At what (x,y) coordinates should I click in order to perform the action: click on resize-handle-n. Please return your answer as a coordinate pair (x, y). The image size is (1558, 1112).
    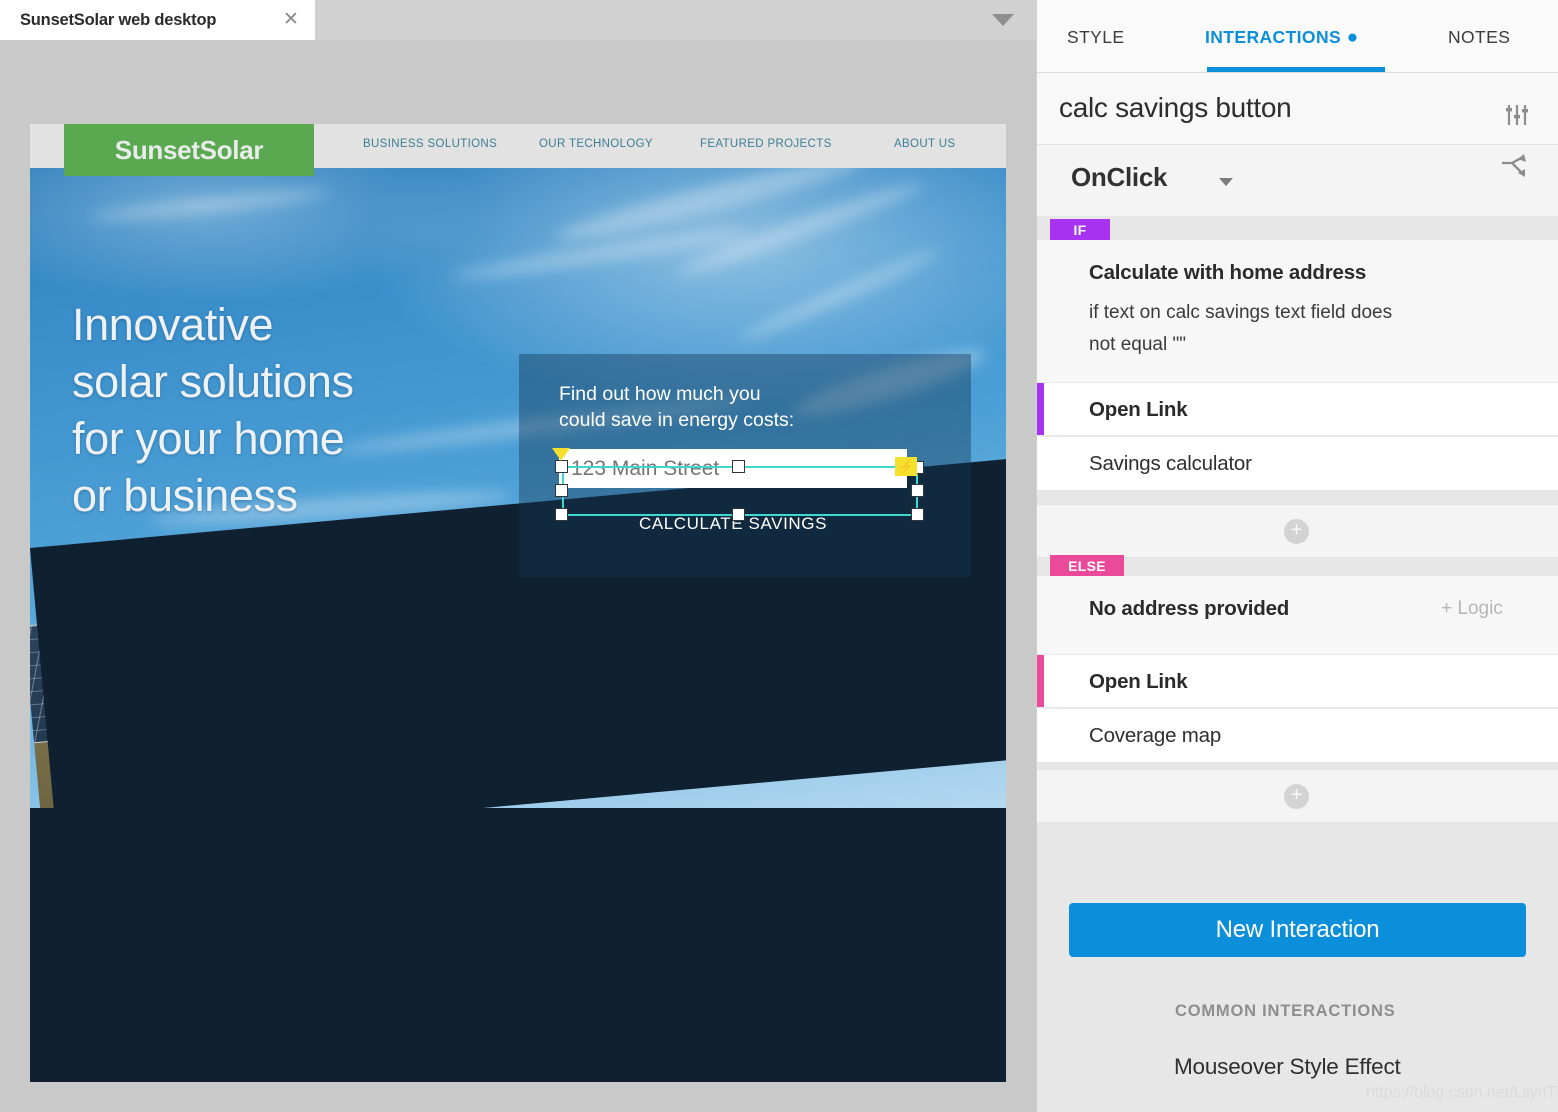
    Looking at the image, I should click on (738, 466).